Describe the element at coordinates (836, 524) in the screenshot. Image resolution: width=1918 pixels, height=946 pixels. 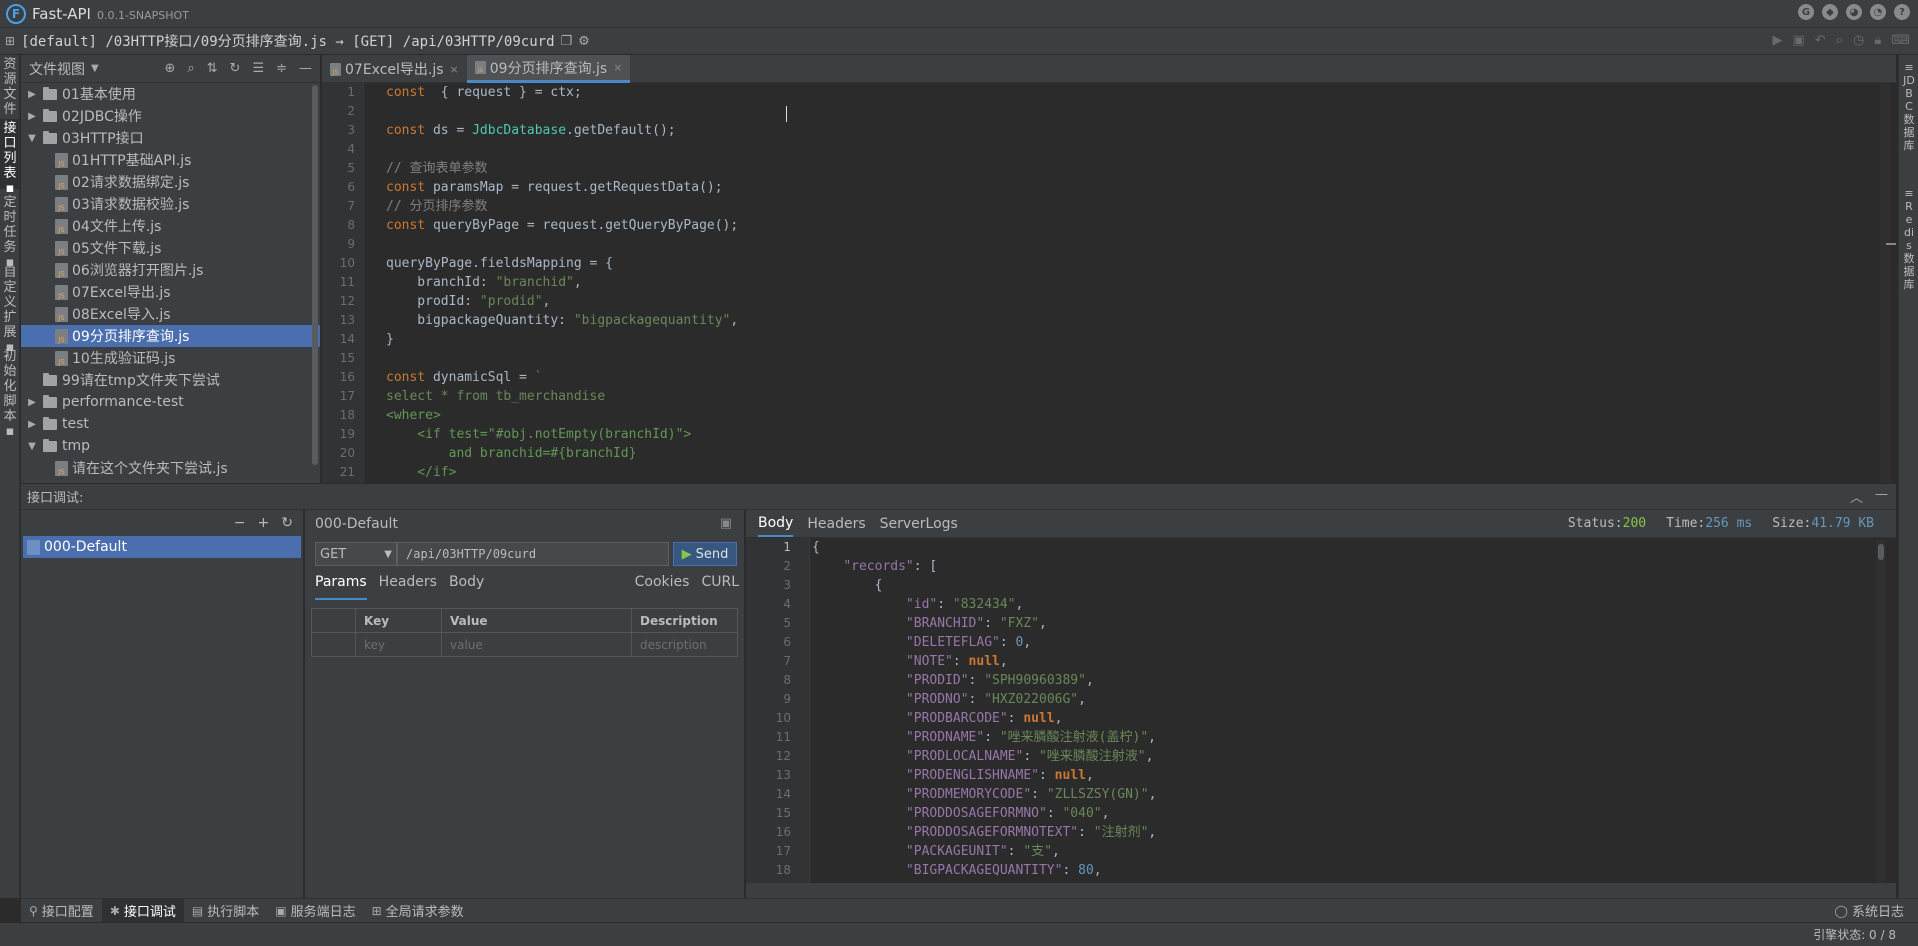
I see `resp-tab-headers: Headers` at that location.